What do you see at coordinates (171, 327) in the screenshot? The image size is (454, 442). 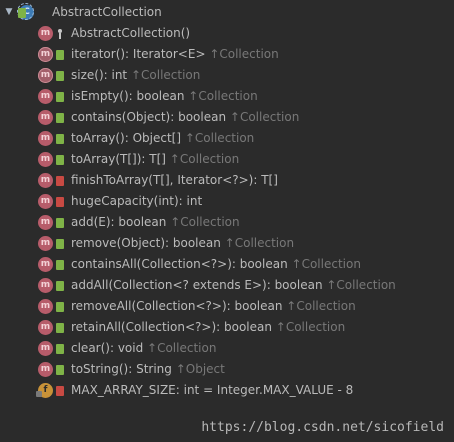 I see `member-signature: retainAll(Collection<?>): boolean` at bounding box center [171, 327].